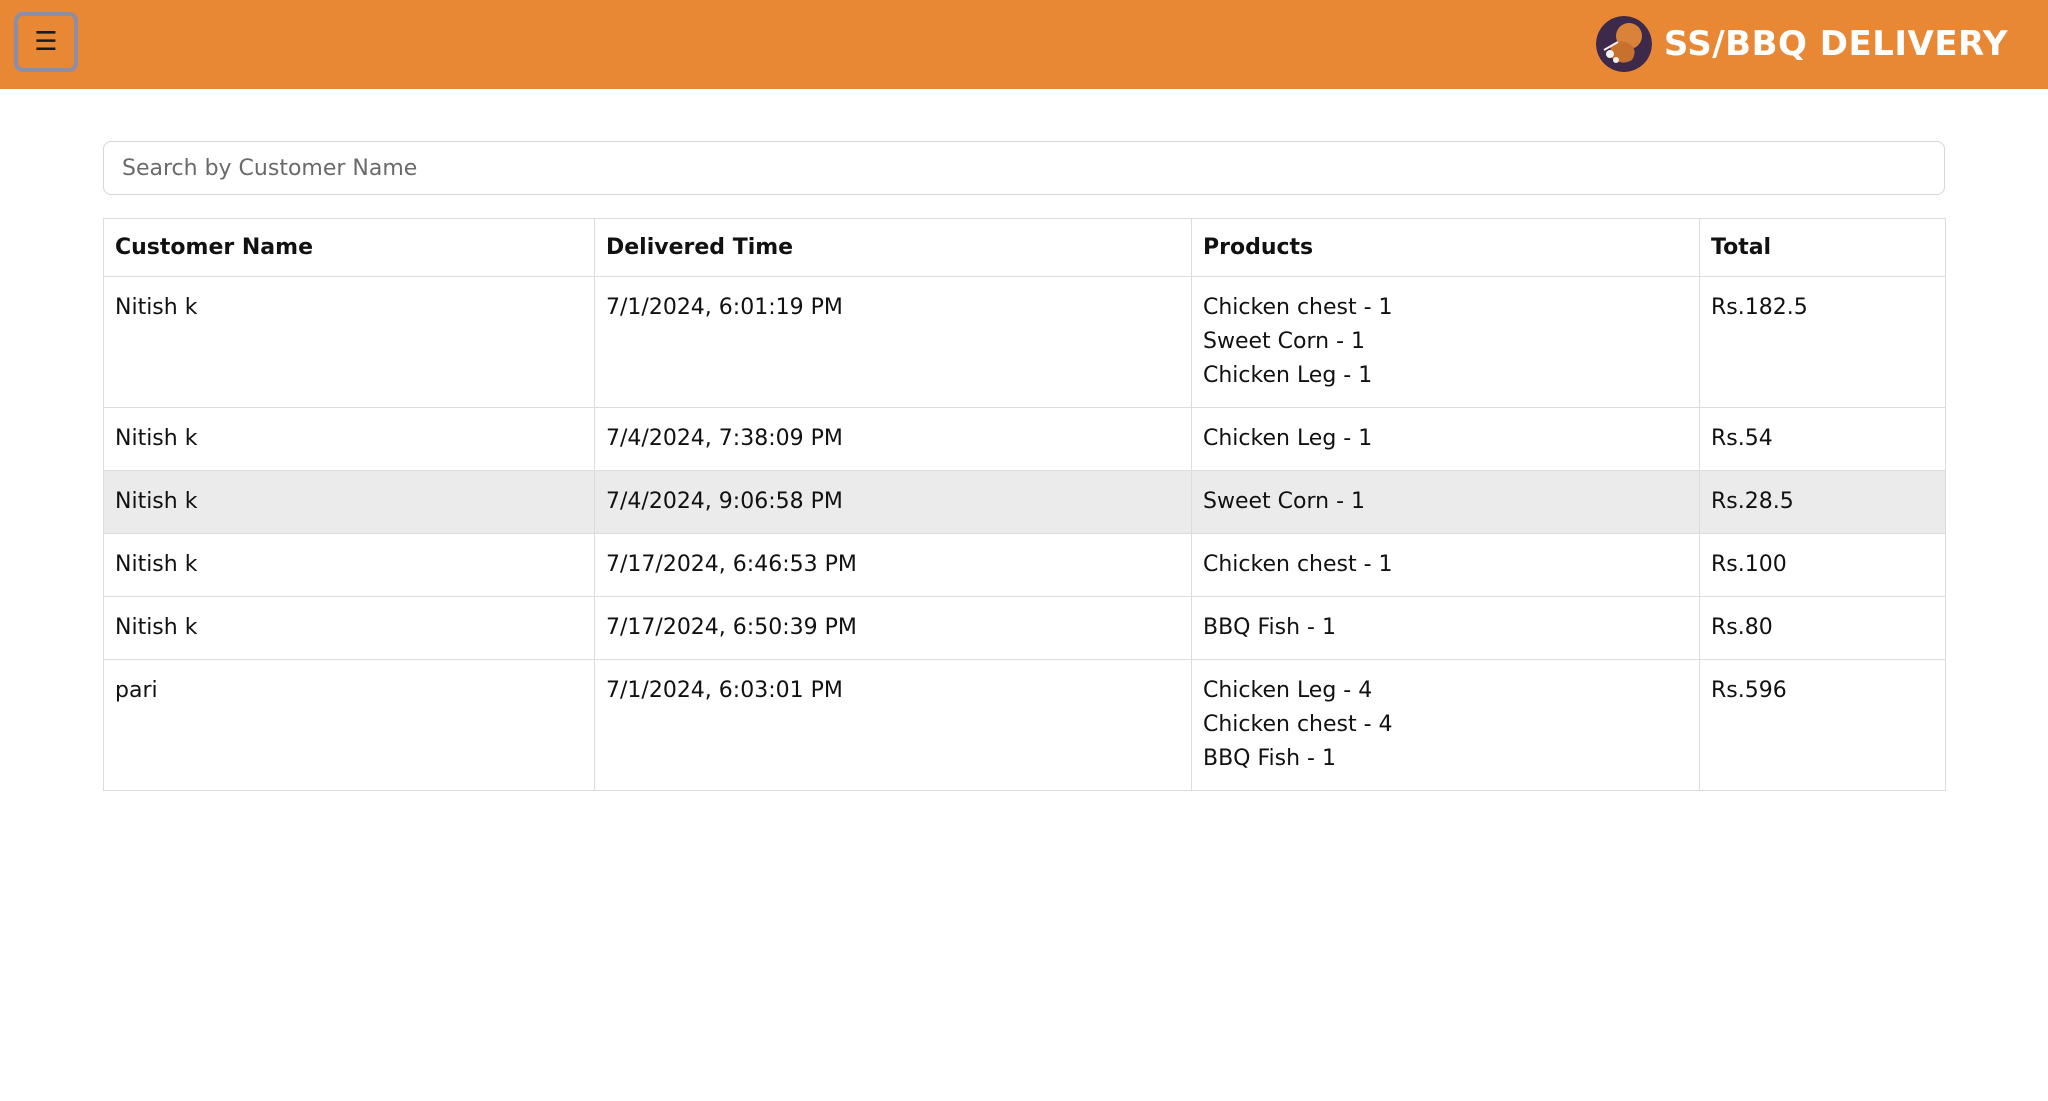 The image size is (2048, 1101). Describe the element at coordinates (1024, 44) in the screenshot. I see `top-navbar: ☰ SS/BBQ DELIVERY` at that location.